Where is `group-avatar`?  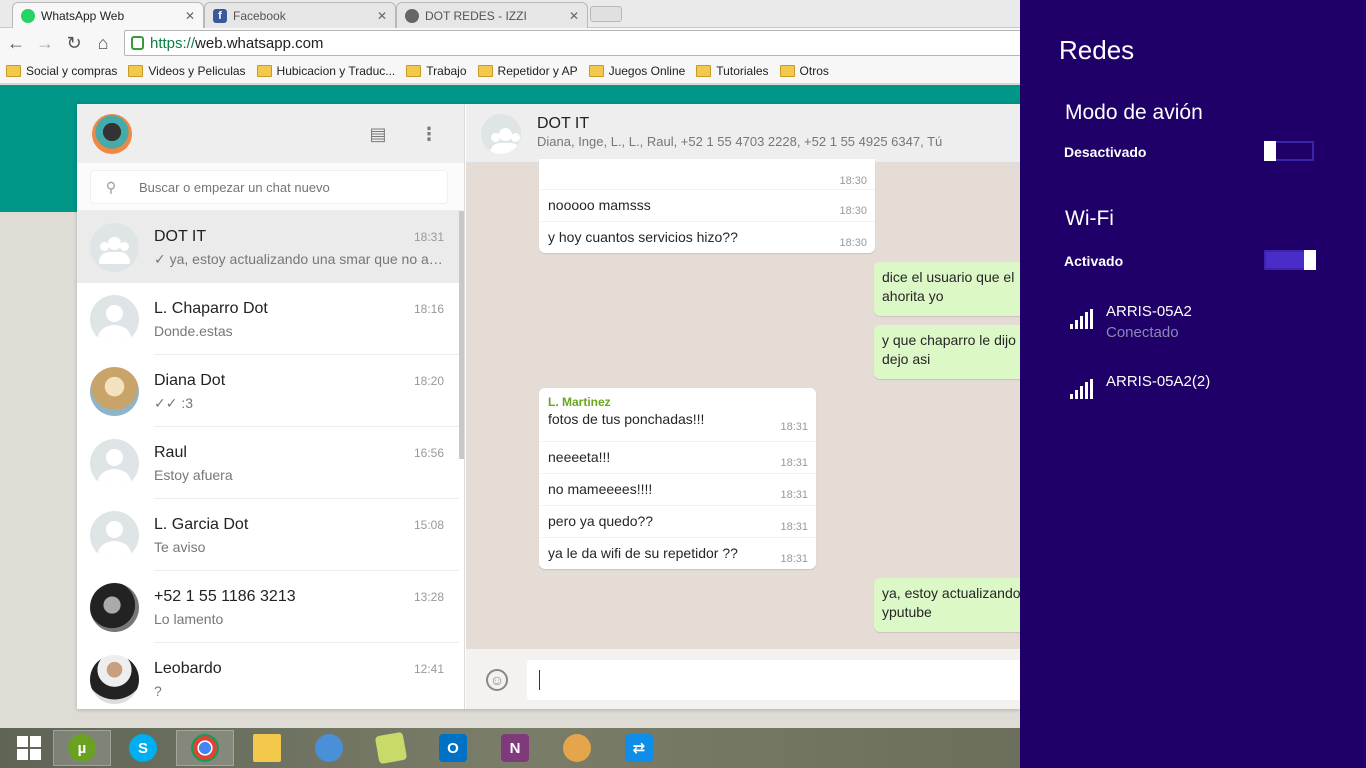 group-avatar is located at coordinates (114, 247).